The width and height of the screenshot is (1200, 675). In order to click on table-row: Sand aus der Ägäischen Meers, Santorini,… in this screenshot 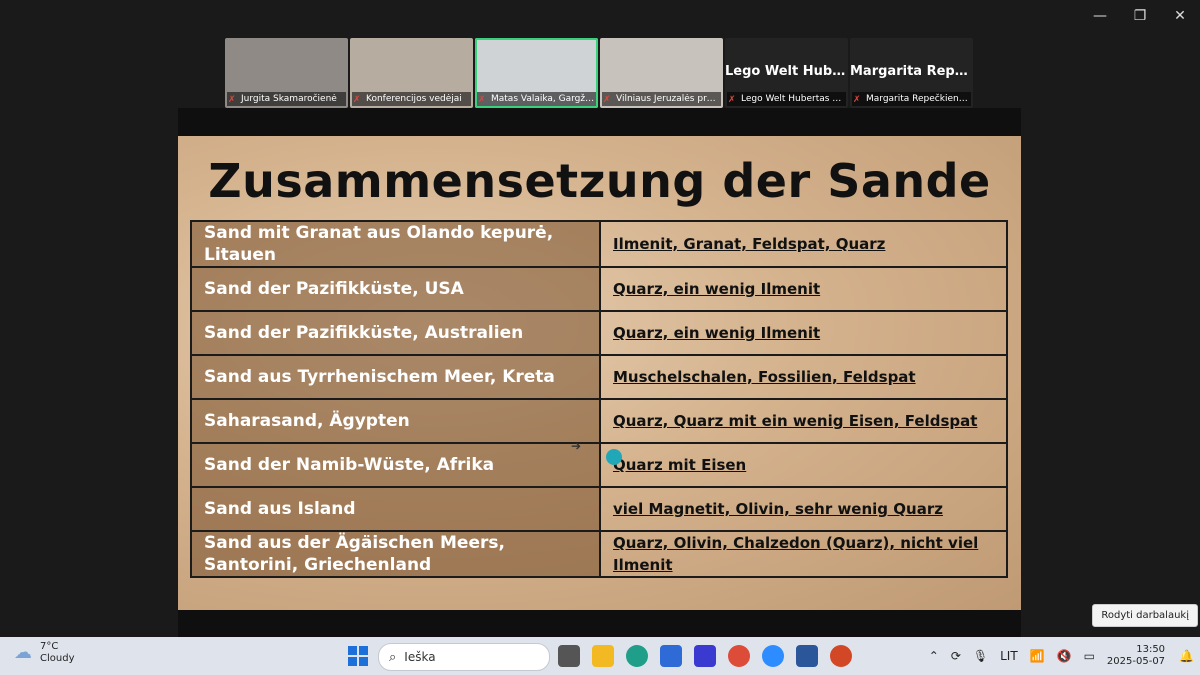, I will do `click(599, 554)`.